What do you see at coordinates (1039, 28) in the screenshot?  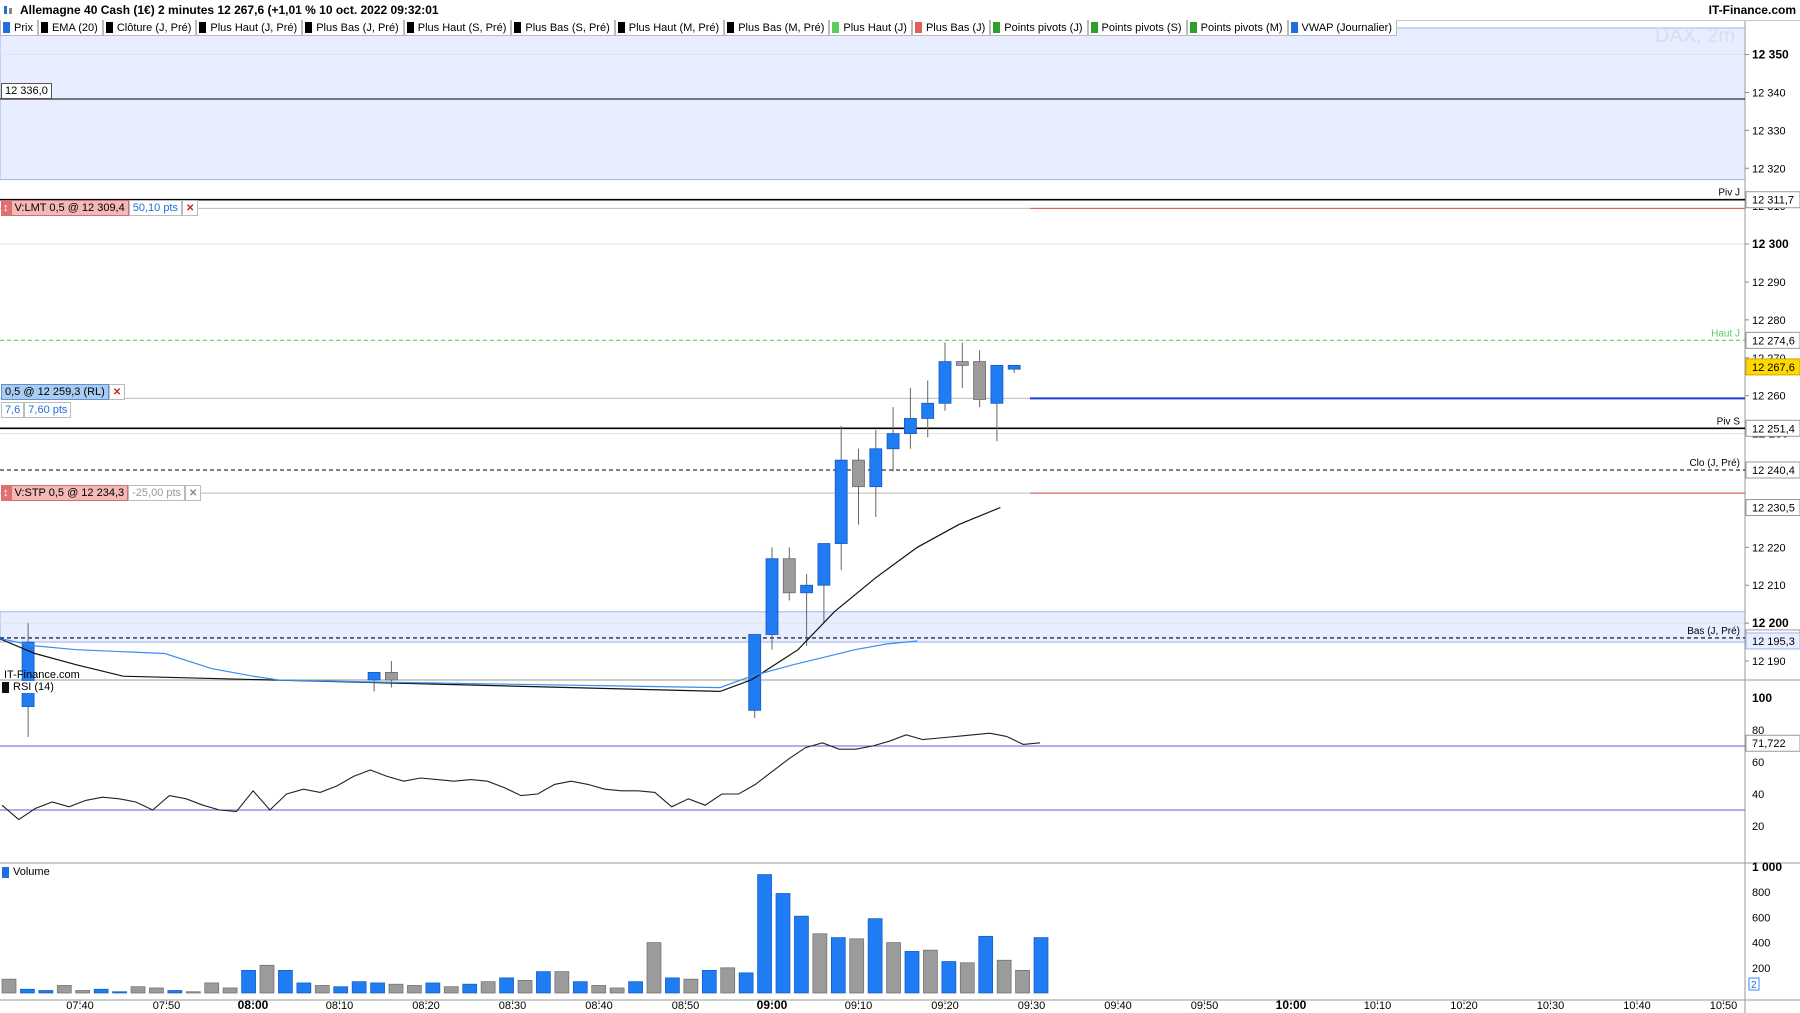 I see `legend-item: Points pivots (J)` at bounding box center [1039, 28].